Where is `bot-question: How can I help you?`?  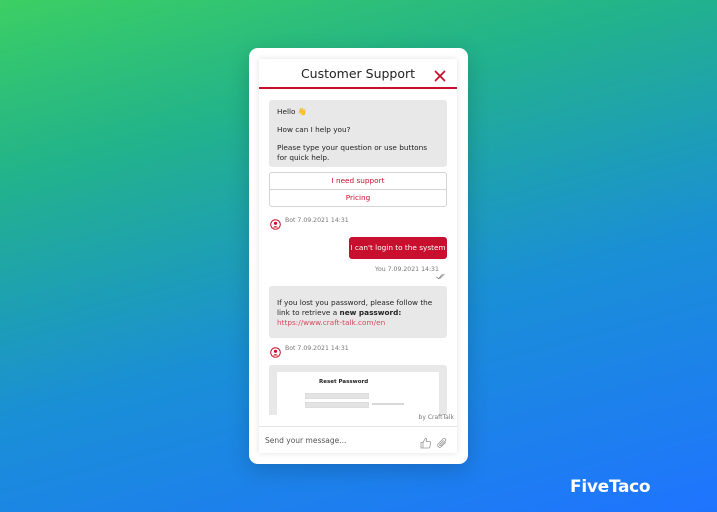 bot-question: How can I help you? is located at coordinates (314, 129).